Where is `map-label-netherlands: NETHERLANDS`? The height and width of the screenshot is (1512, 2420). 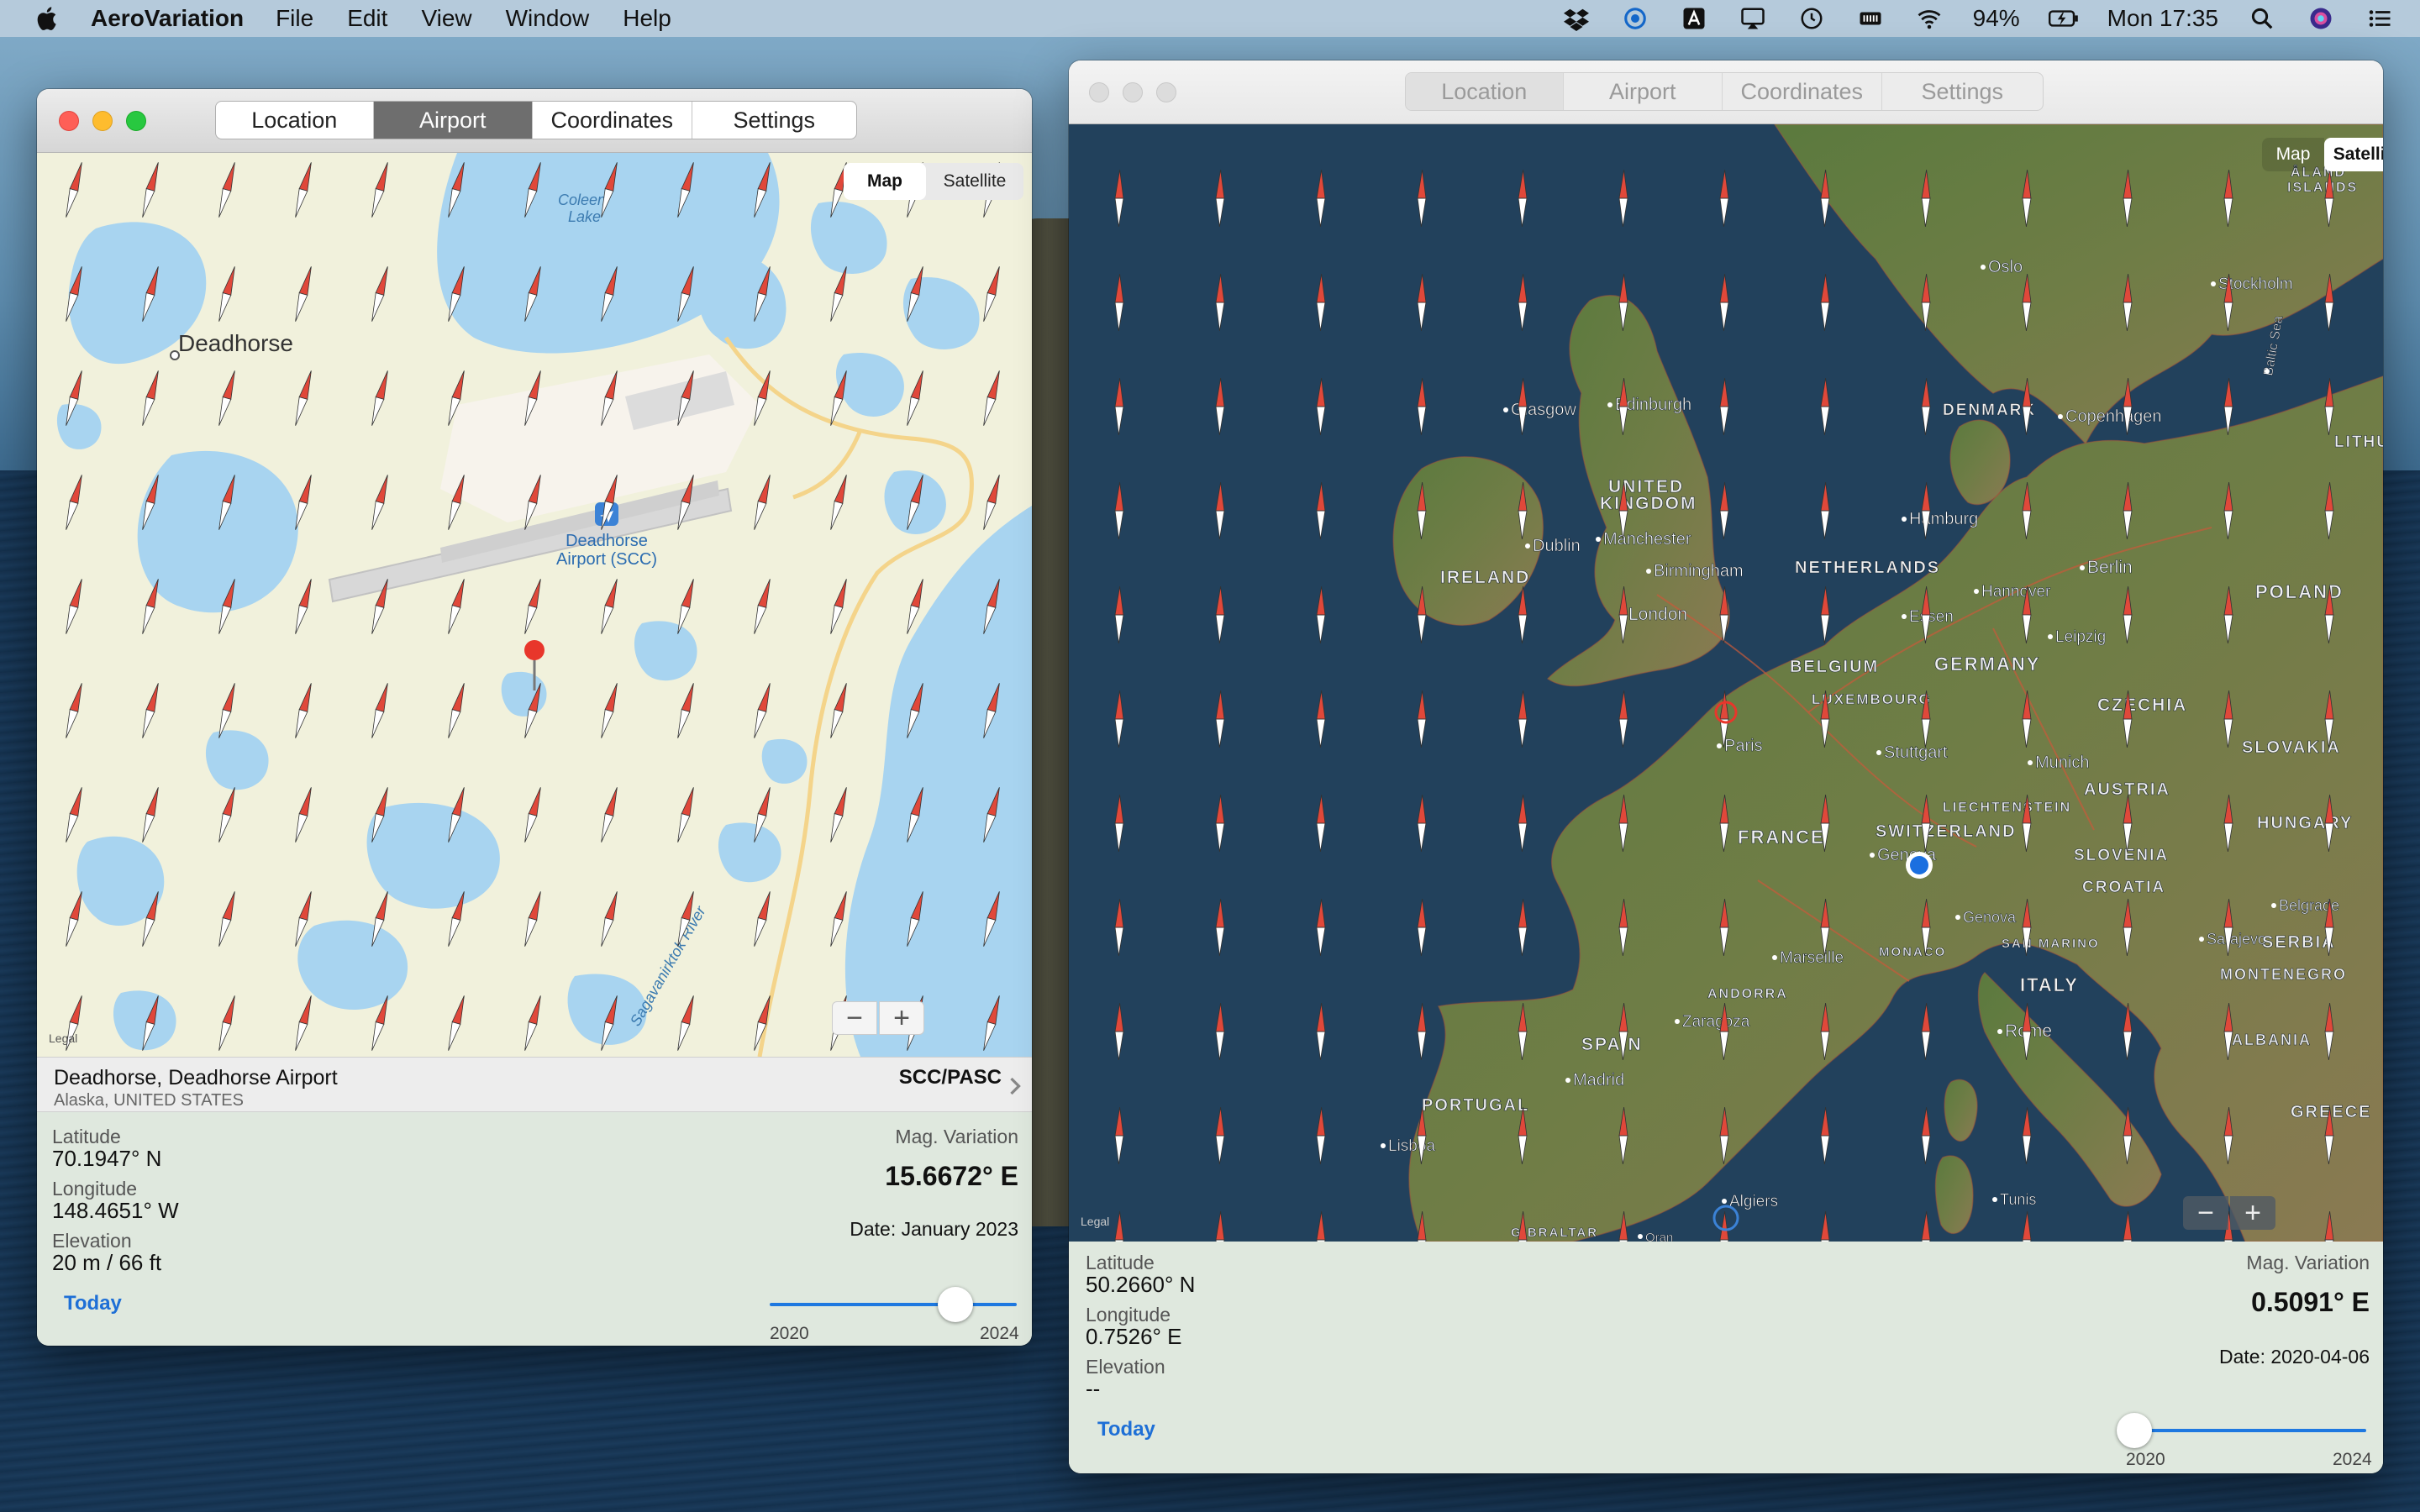
map-label-netherlands: NETHERLANDS is located at coordinates (1867, 568).